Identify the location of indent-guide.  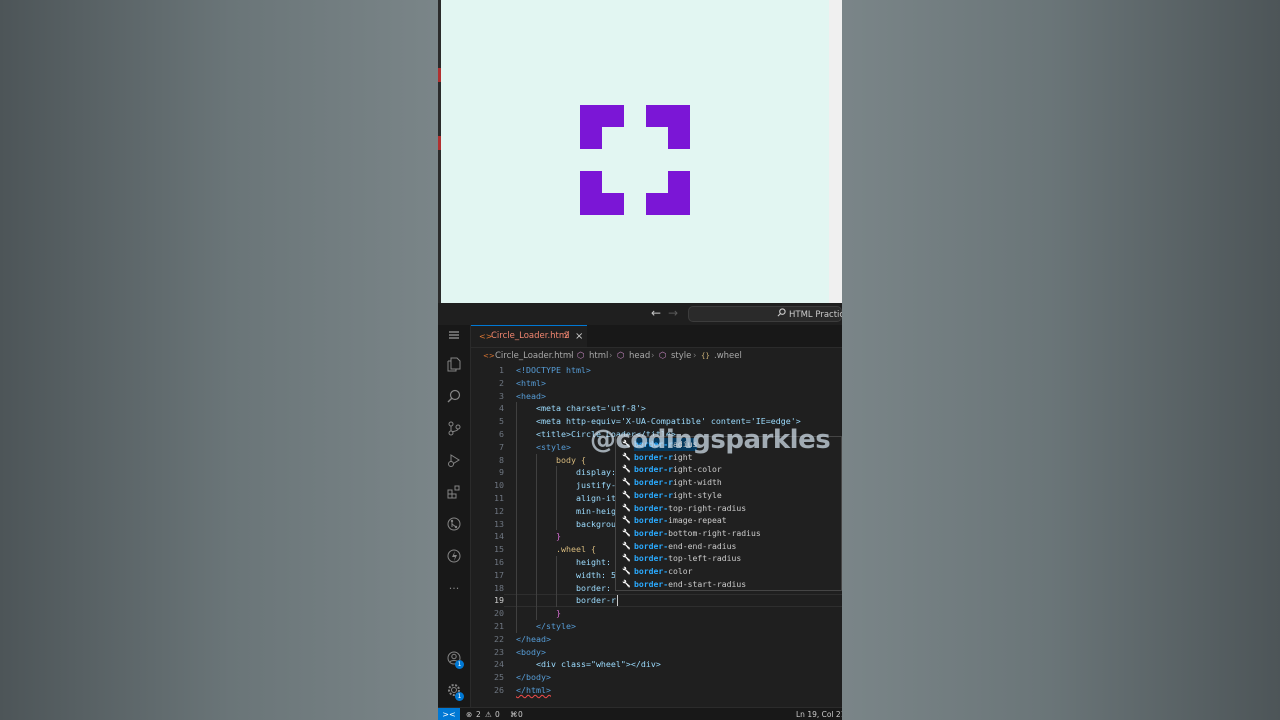
(516, 517).